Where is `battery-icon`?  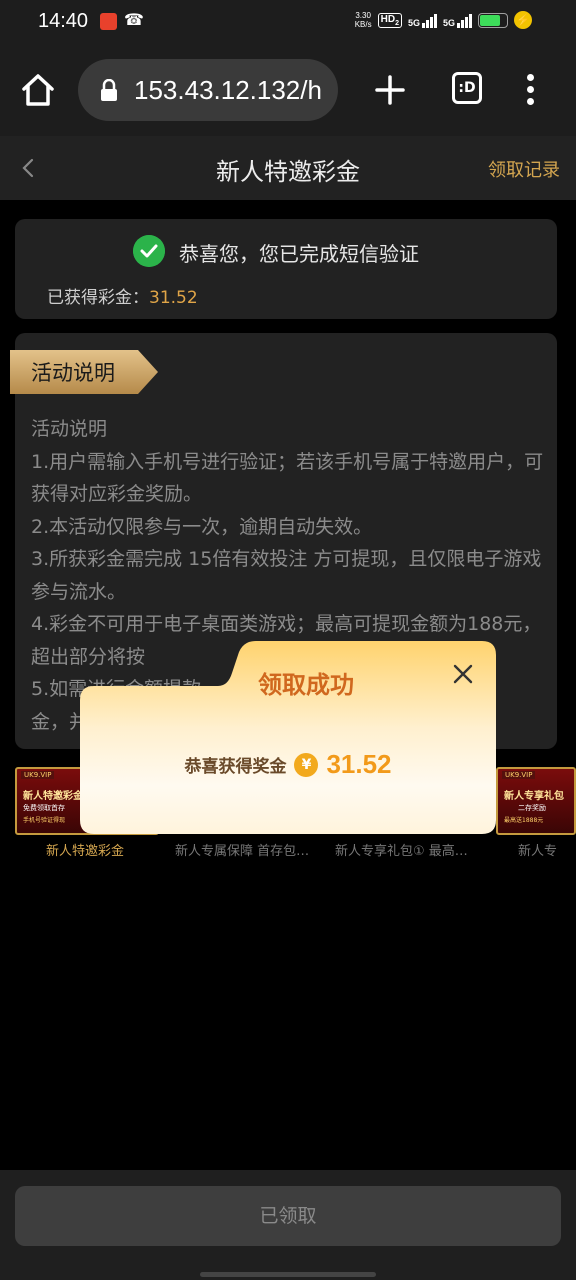 battery-icon is located at coordinates (493, 20).